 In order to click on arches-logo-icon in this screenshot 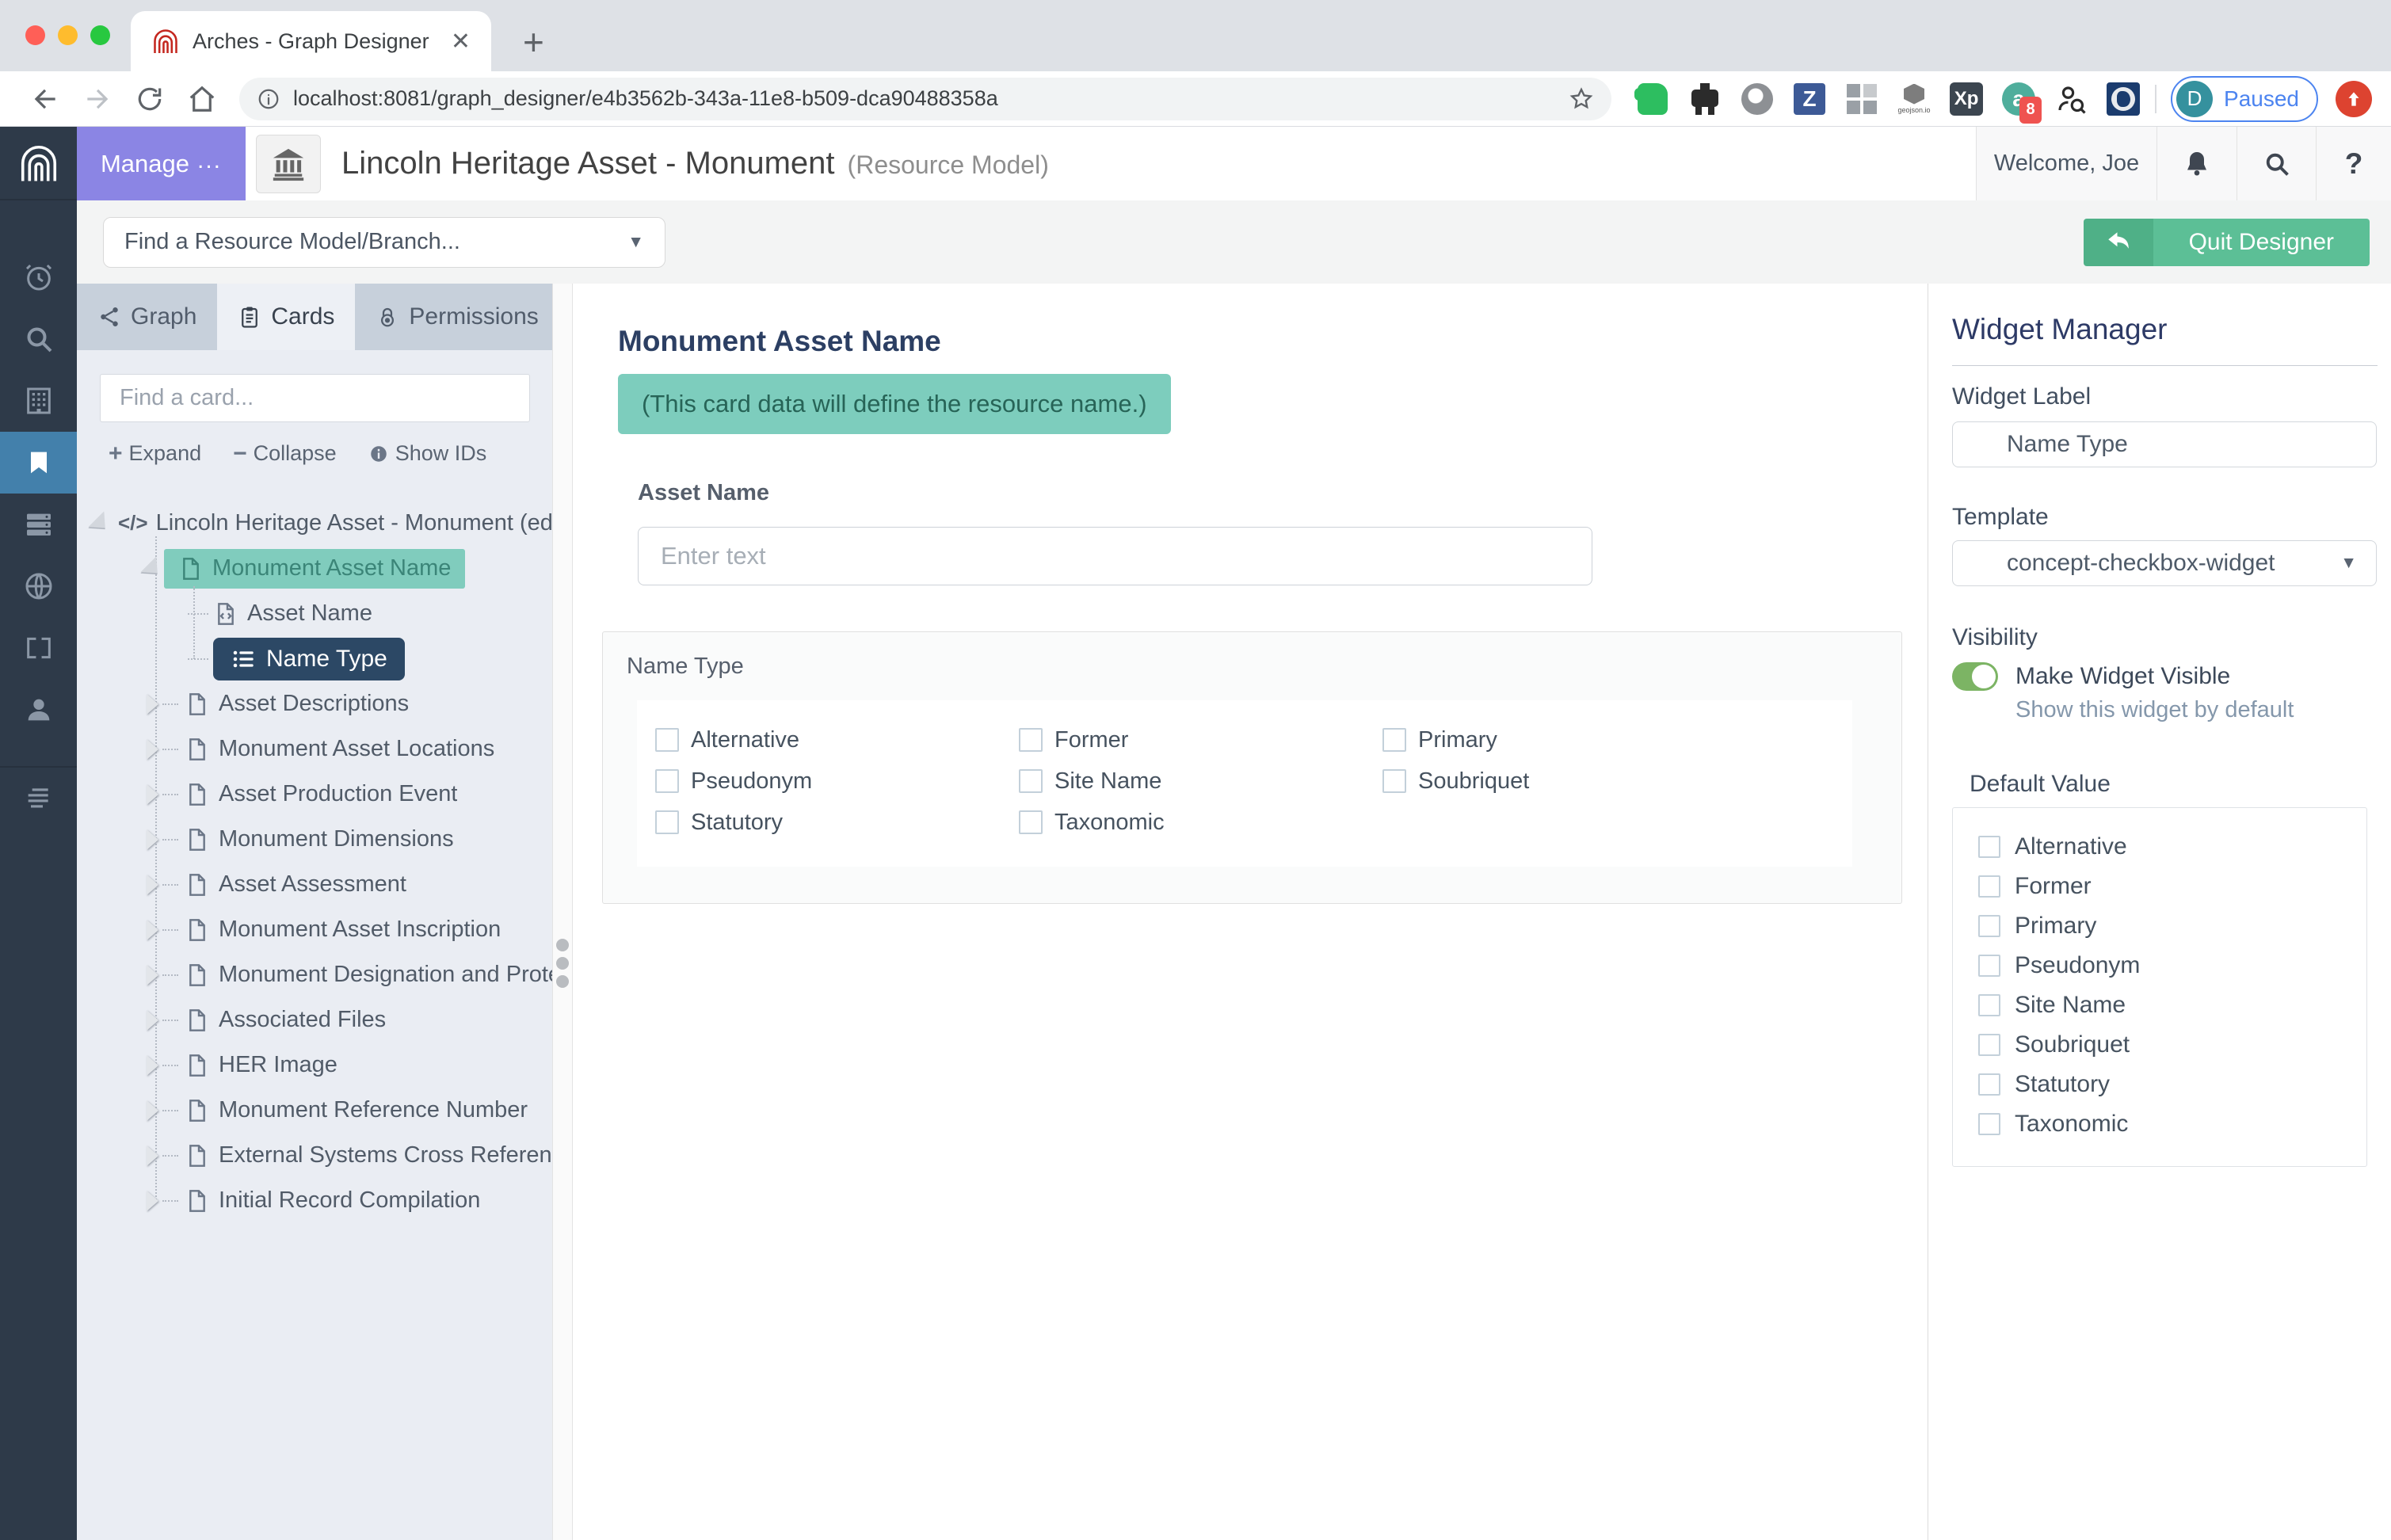, I will do `click(38, 163)`.